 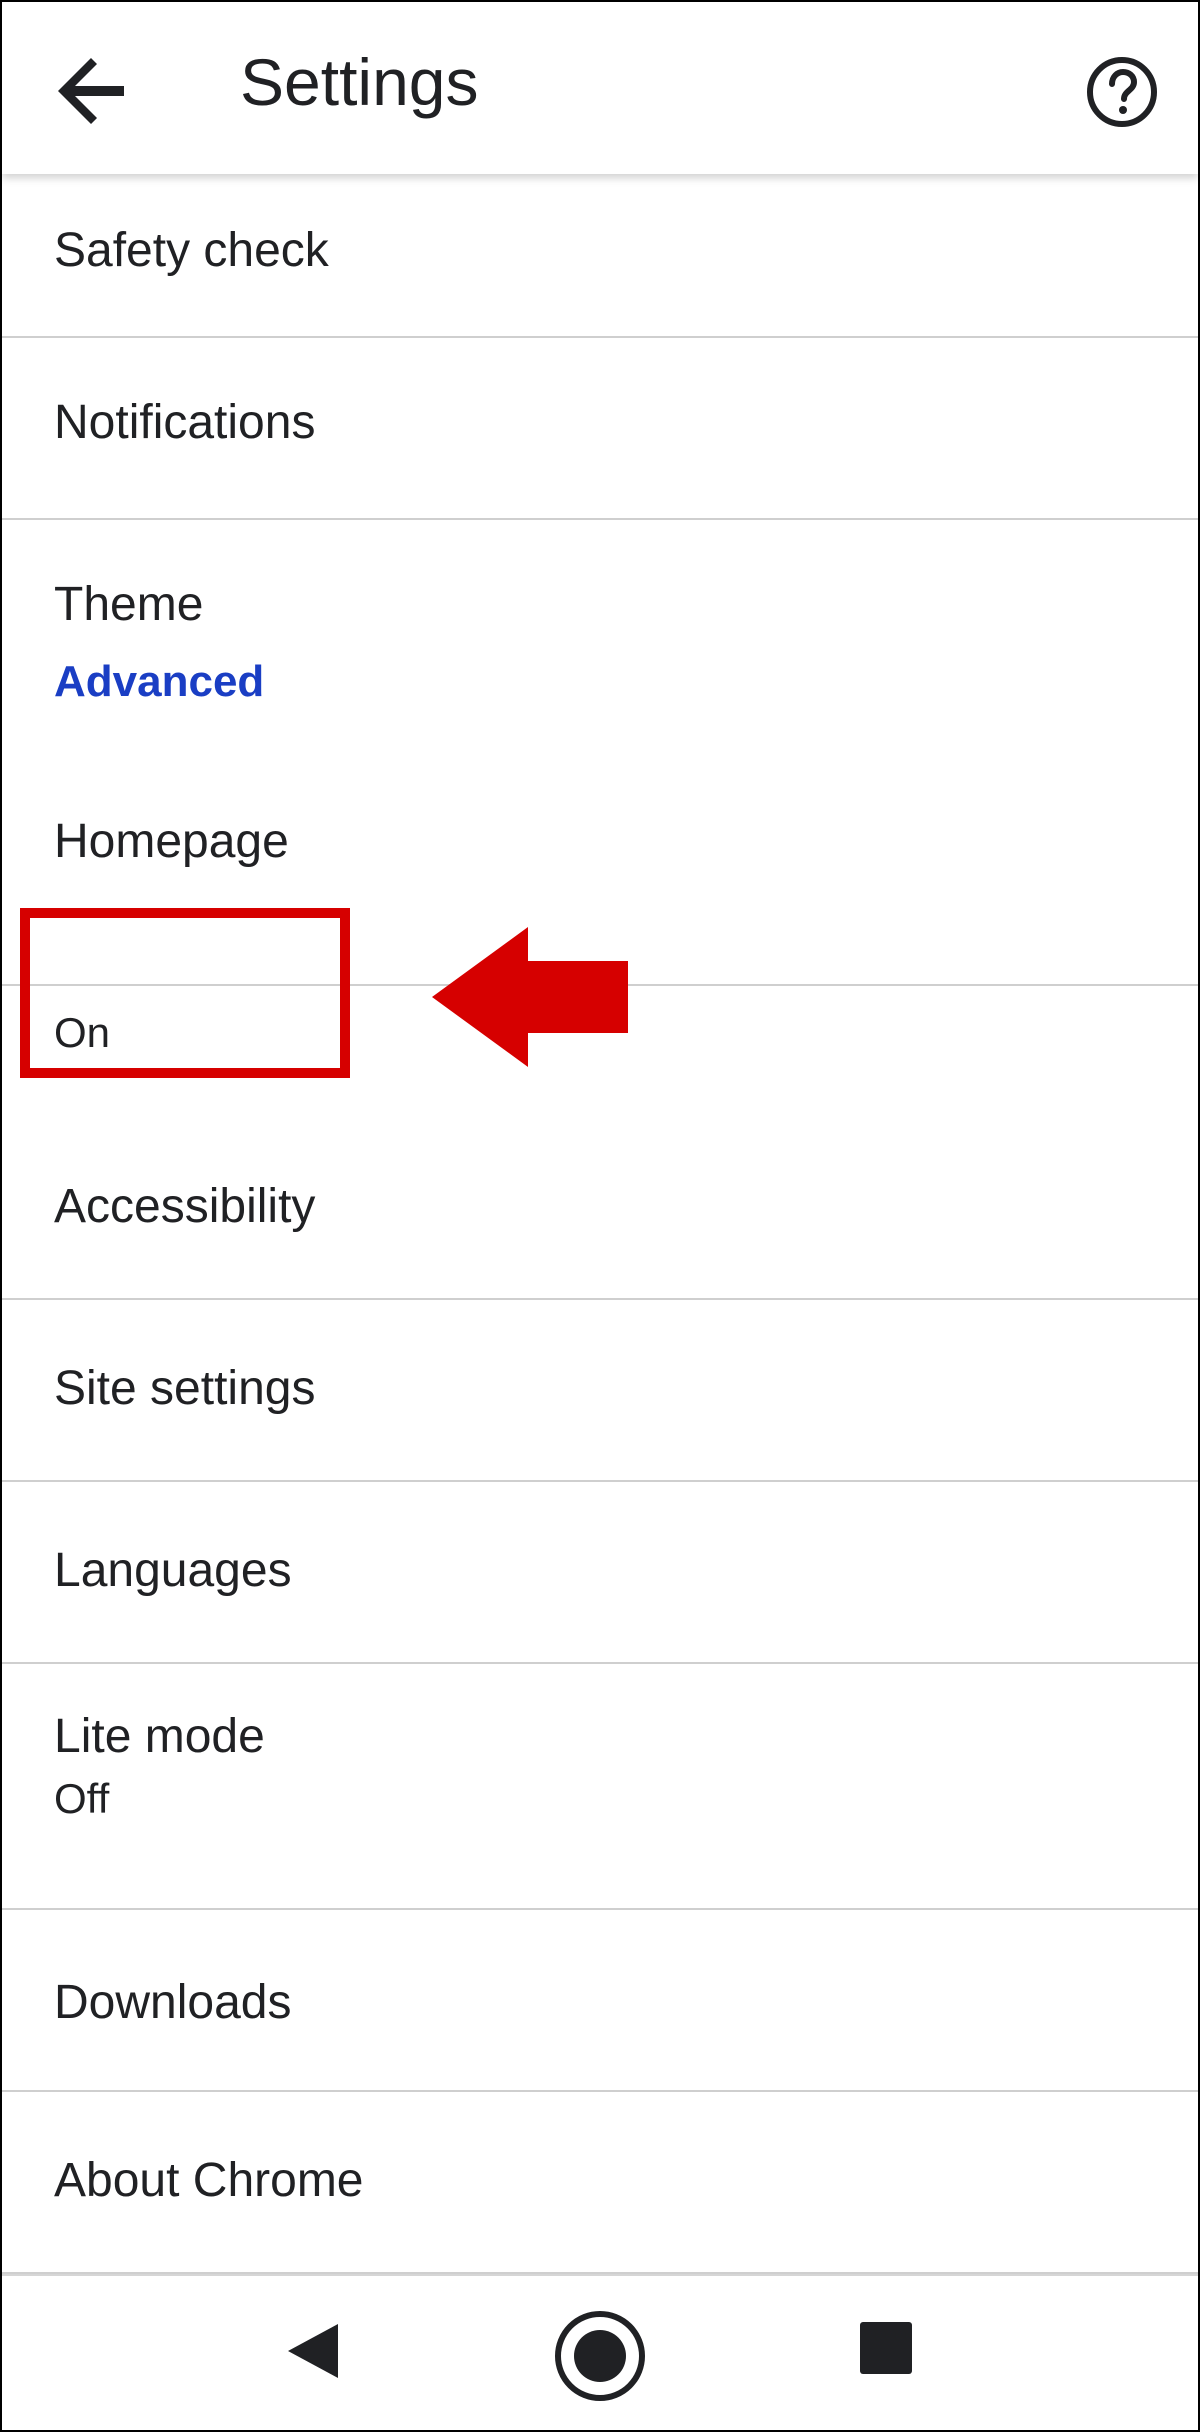 What do you see at coordinates (173, 1570) in the screenshot?
I see `settings-item-label: Languages` at bounding box center [173, 1570].